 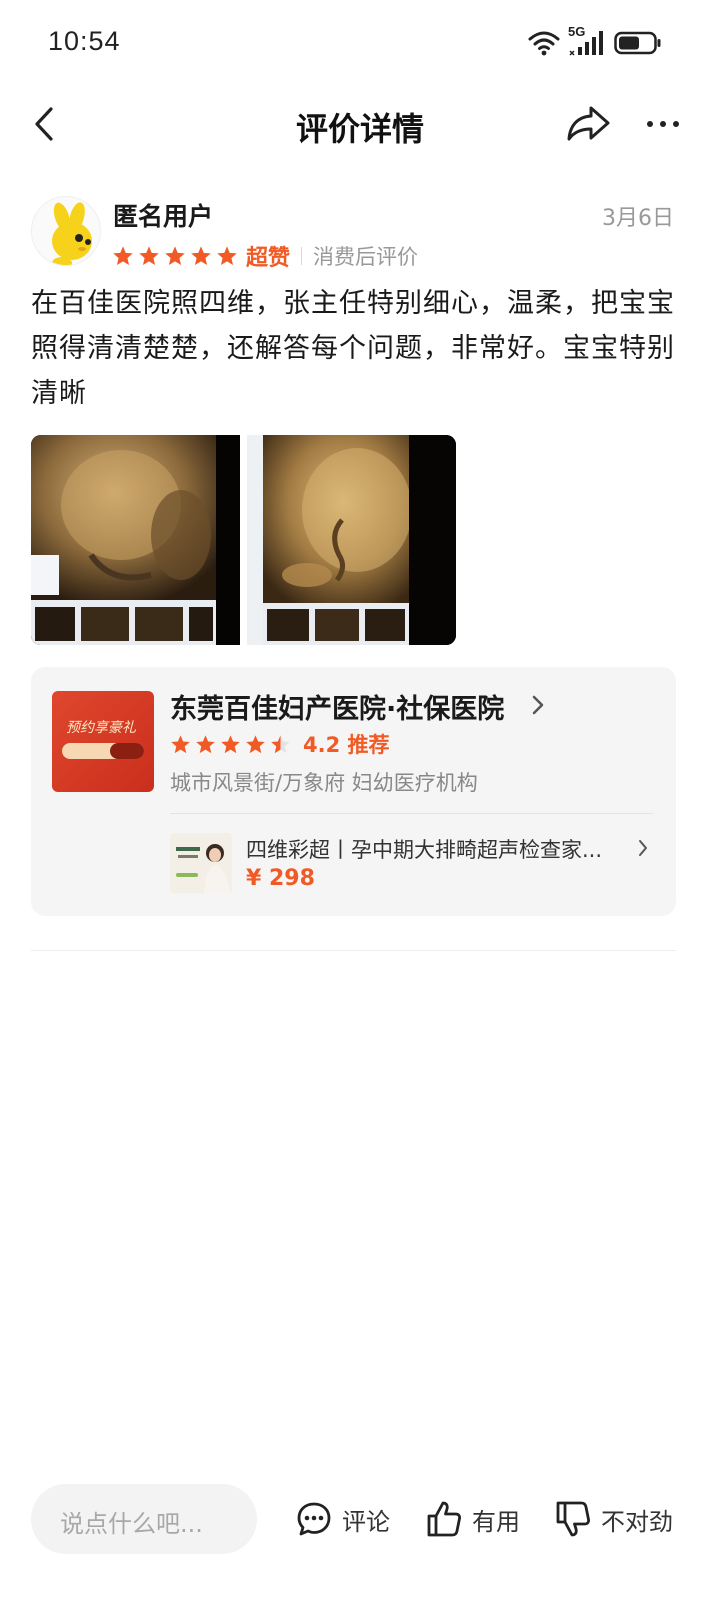 I want to click on product-price: ¥ 298, so click(x=280, y=878).